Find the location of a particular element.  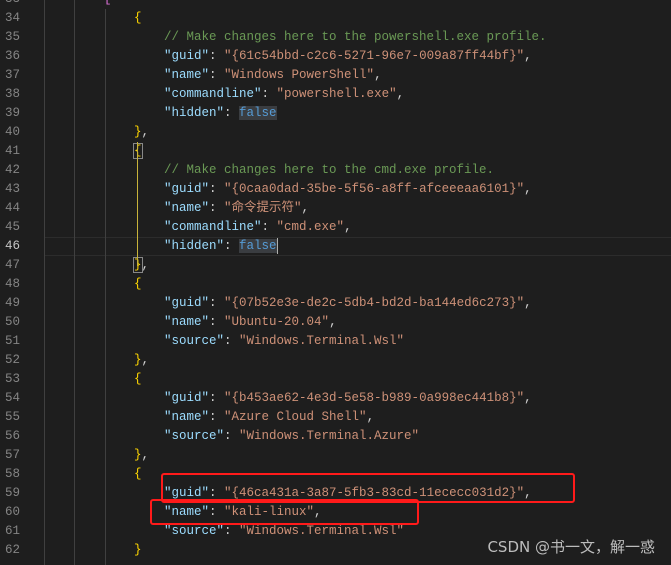

line-number: 57 is located at coordinates (12, 455).